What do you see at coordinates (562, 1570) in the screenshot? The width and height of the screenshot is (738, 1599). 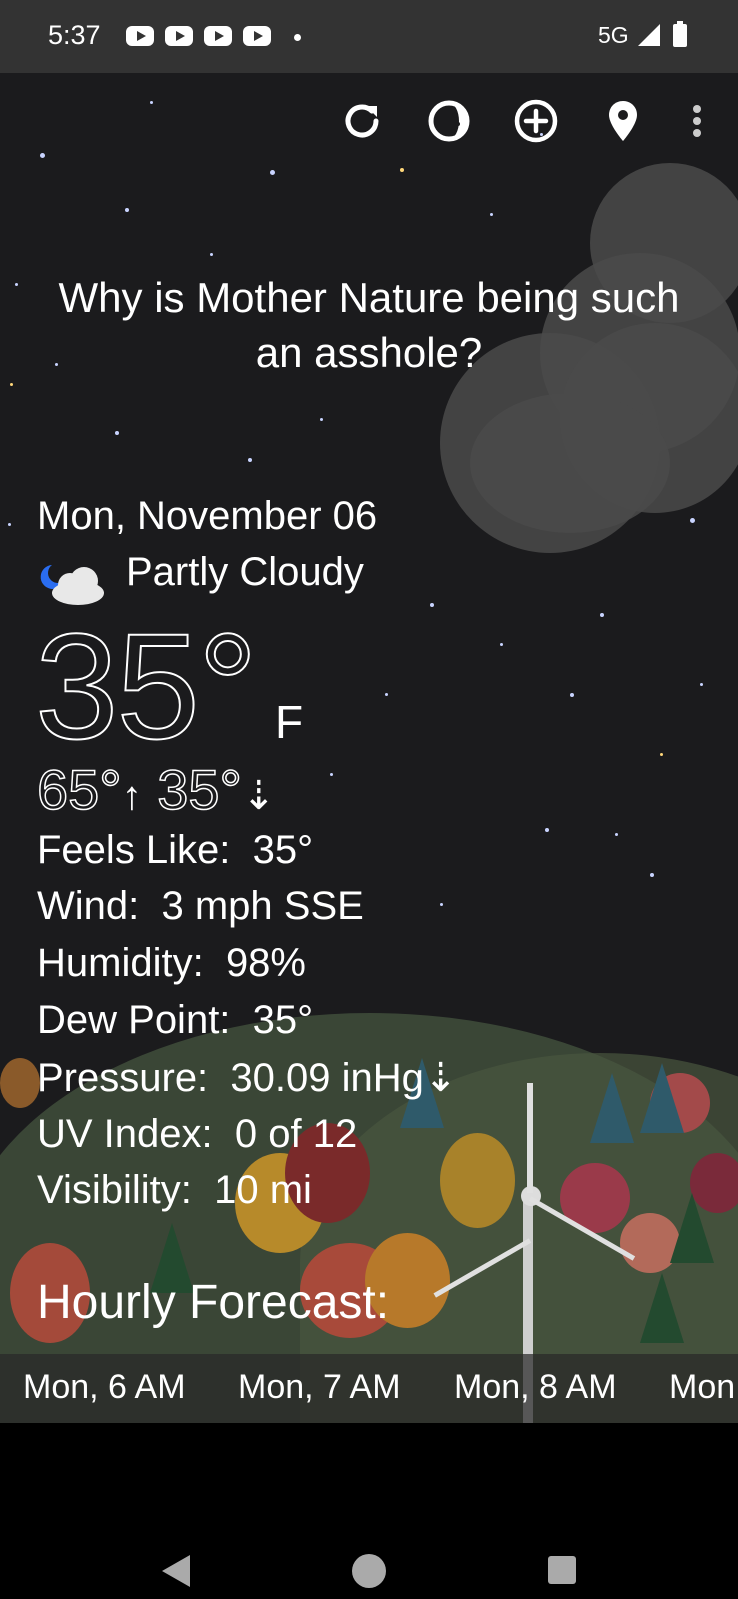 I see `recent-apps-icon` at bounding box center [562, 1570].